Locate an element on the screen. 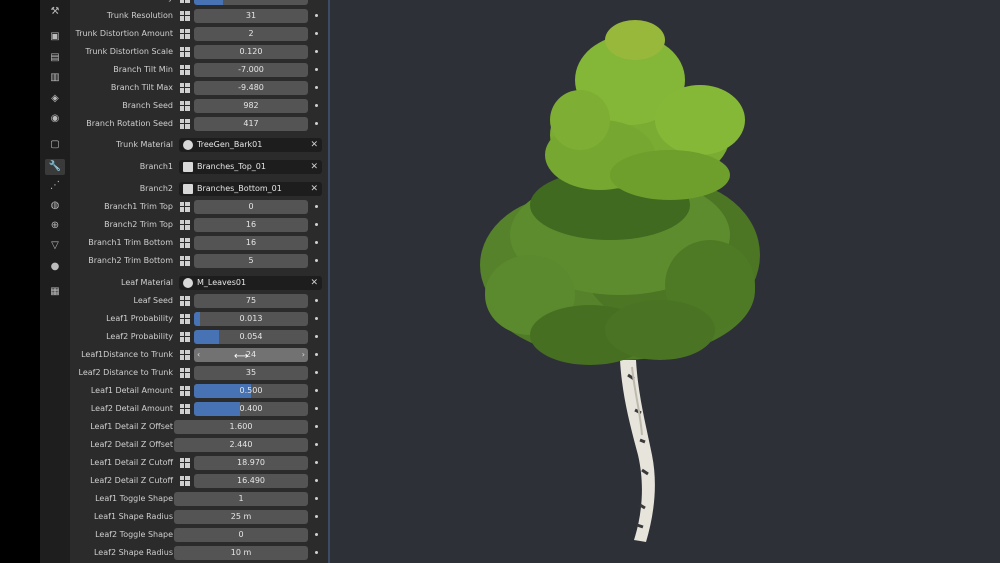 The width and height of the screenshot is (1000, 563). value-field: 2.440 is located at coordinates (241, 445).